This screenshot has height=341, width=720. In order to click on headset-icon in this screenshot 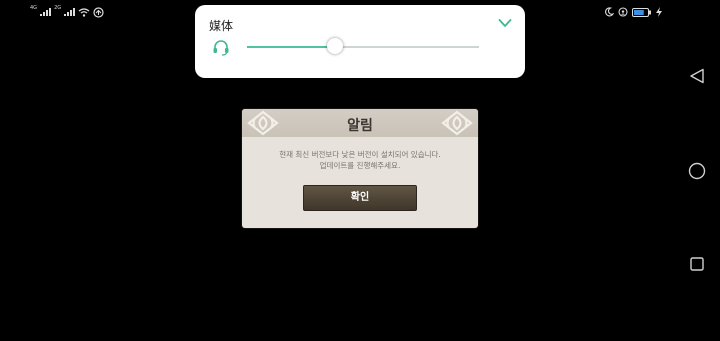, I will do `click(221, 47)`.